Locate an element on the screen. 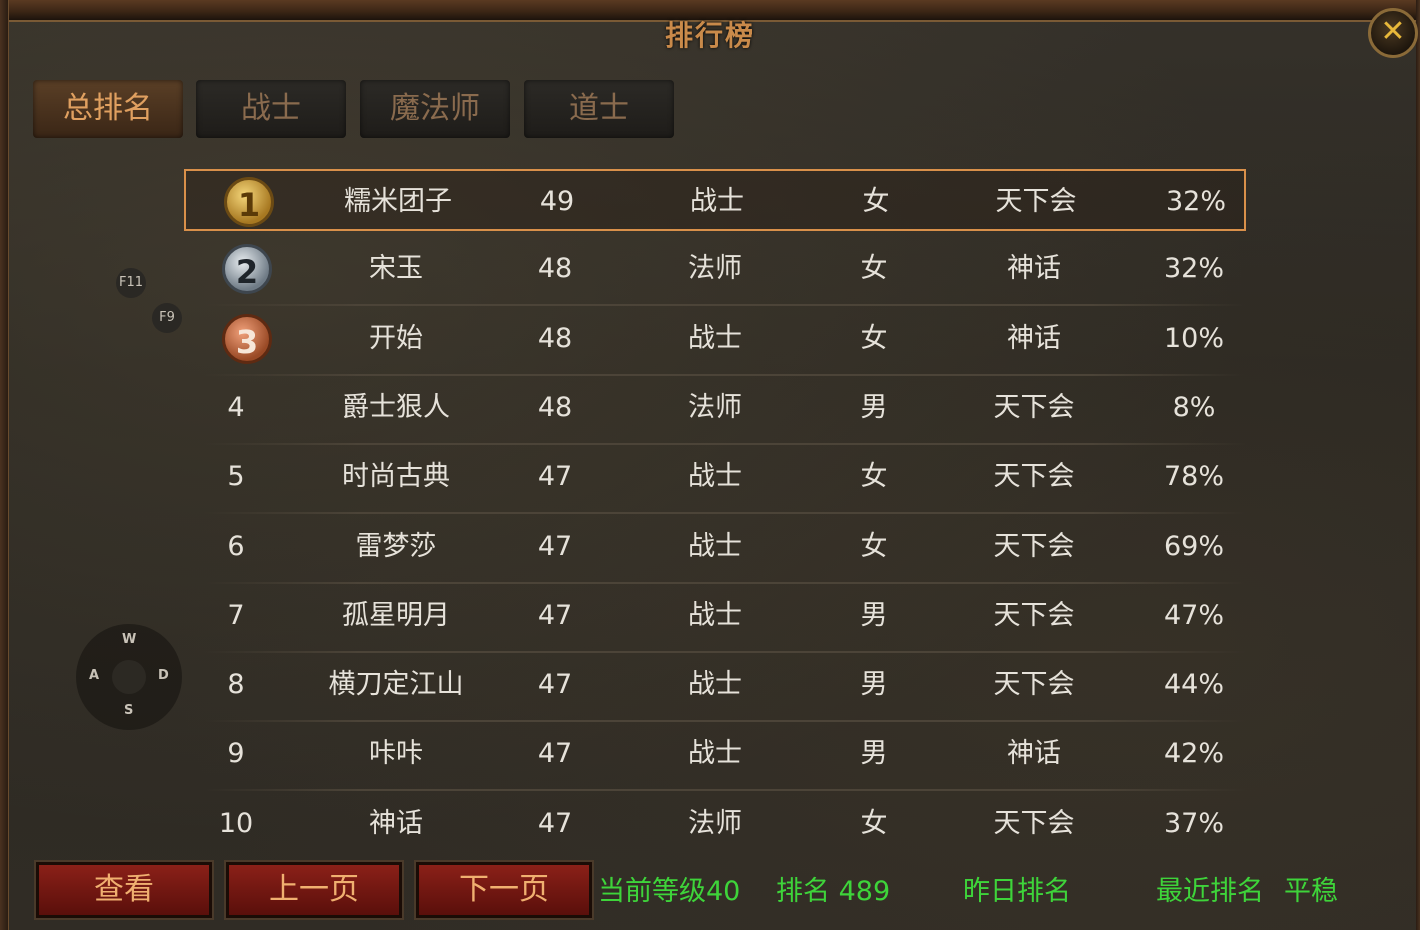  tab-overall: 总排名 is located at coordinates (108, 109).